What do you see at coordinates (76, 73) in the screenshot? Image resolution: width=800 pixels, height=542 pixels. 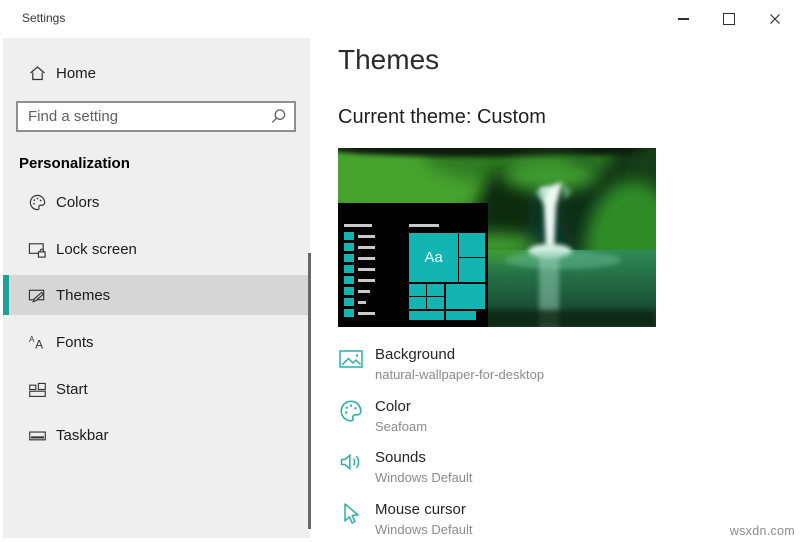 I see `sidebar-item-label: Home` at bounding box center [76, 73].